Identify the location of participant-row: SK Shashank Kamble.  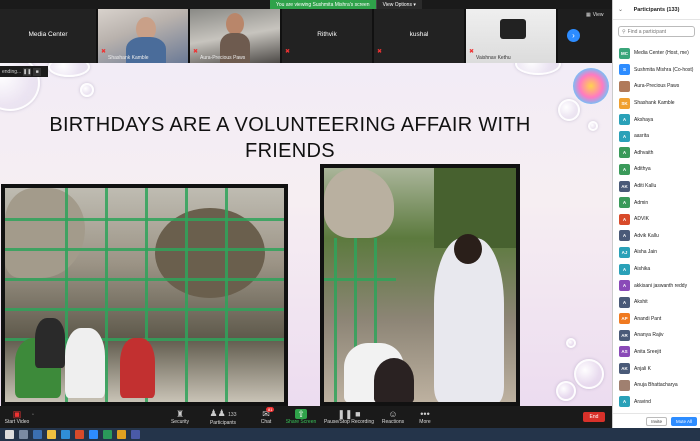
(656, 103).